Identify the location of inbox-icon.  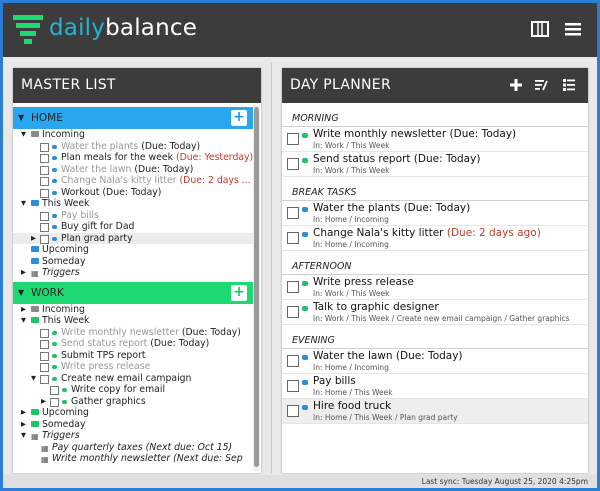
(35, 308).